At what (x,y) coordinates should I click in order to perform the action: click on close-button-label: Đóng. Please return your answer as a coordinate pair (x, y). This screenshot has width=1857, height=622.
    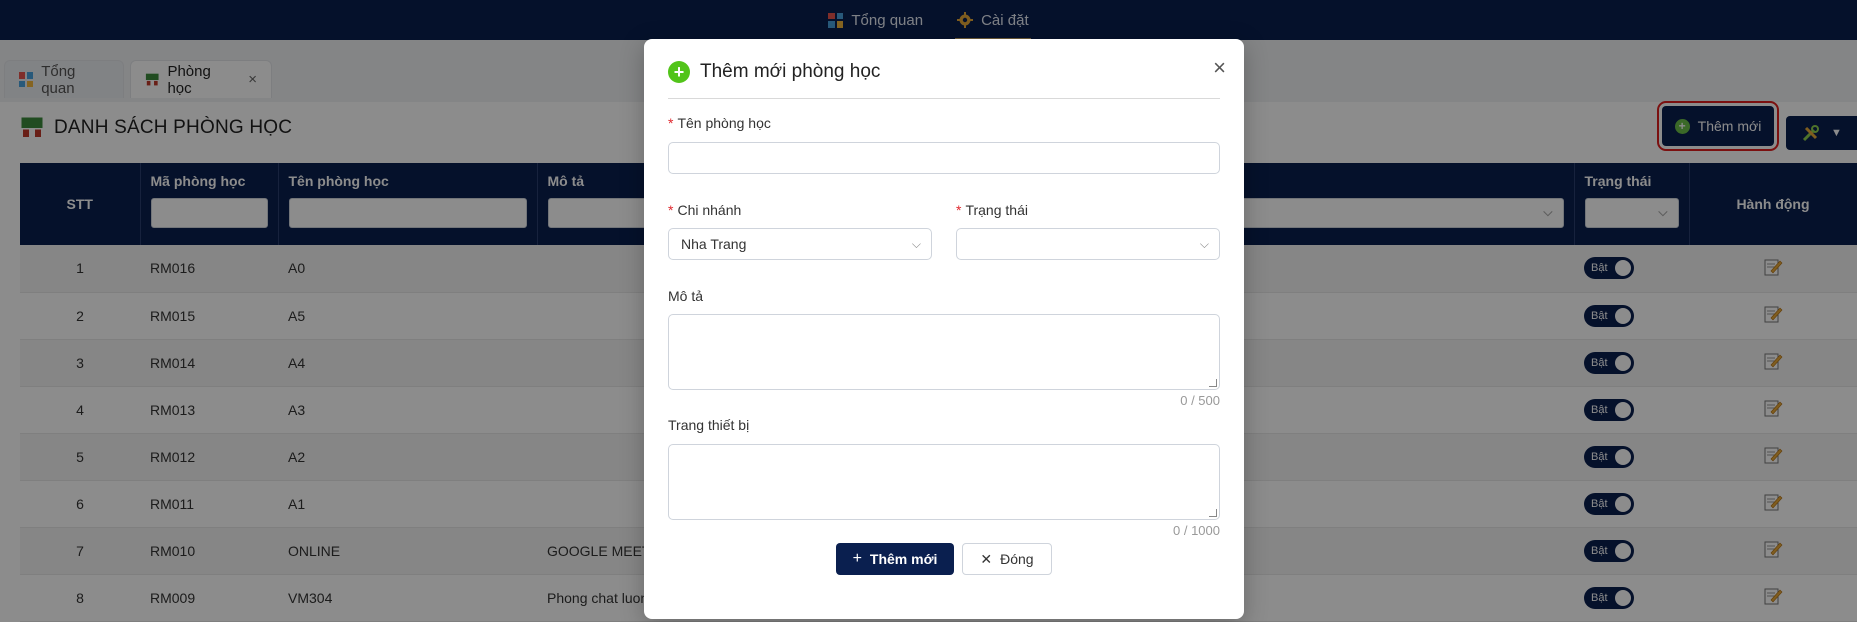
    Looking at the image, I should click on (1017, 559).